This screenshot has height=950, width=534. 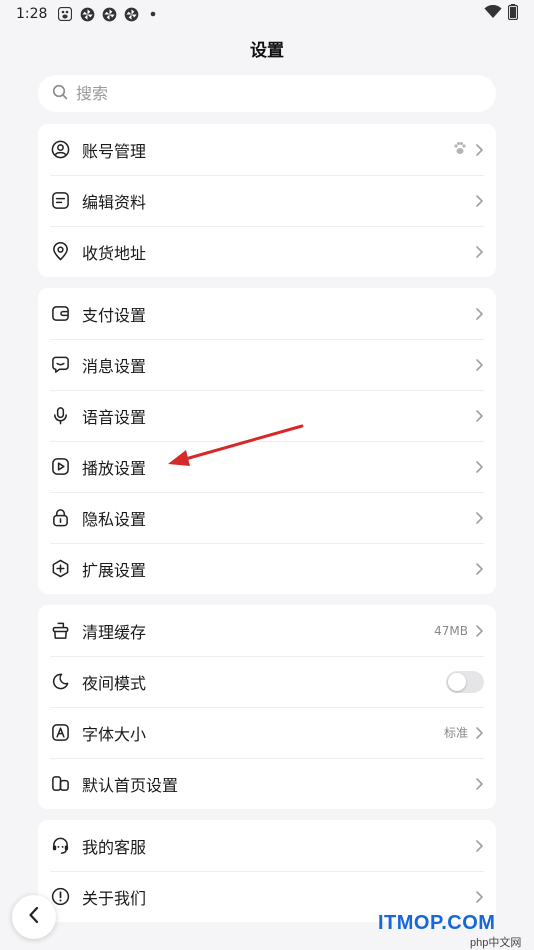 What do you see at coordinates (114, 151) in the screenshot?
I see `item-label: 账号管理` at bounding box center [114, 151].